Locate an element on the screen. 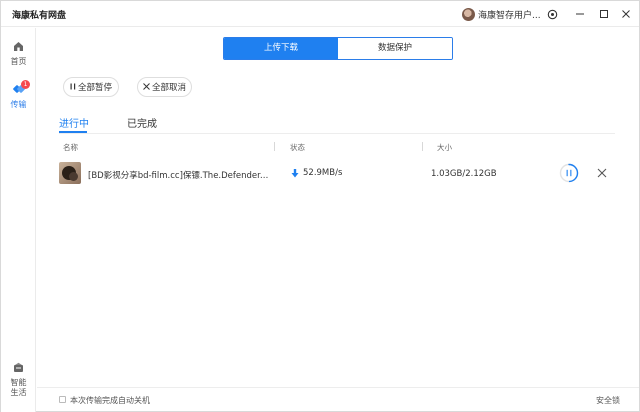 The height and width of the screenshot is (412, 640). home-icon is located at coordinates (18, 46).